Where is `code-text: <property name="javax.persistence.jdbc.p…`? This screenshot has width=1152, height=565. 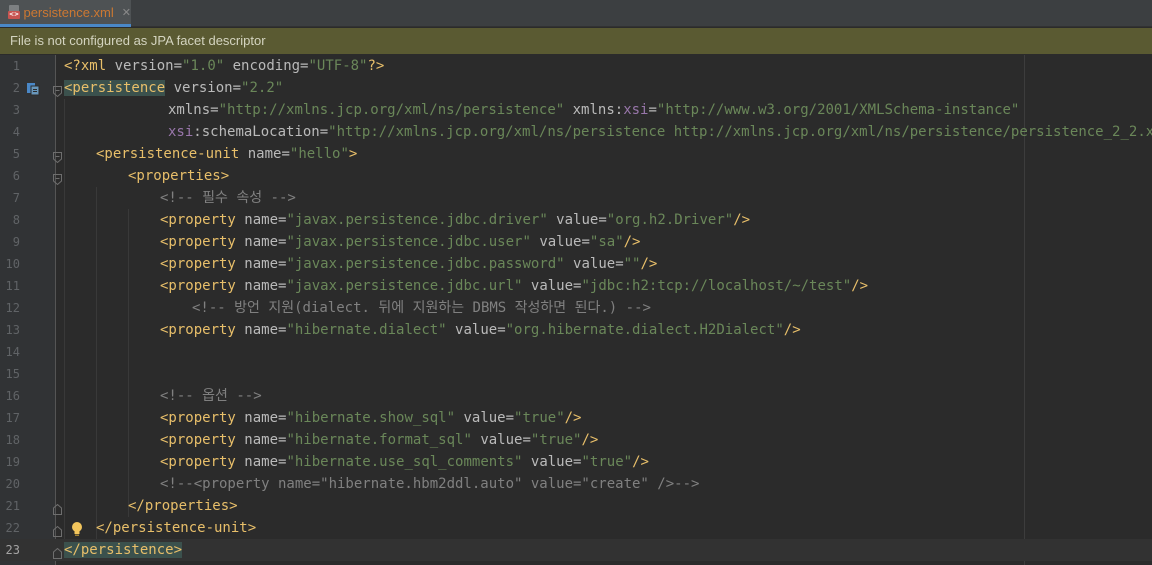
code-text: <property name="javax.persistence.jdbc.p… is located at coordinates (409, 264).